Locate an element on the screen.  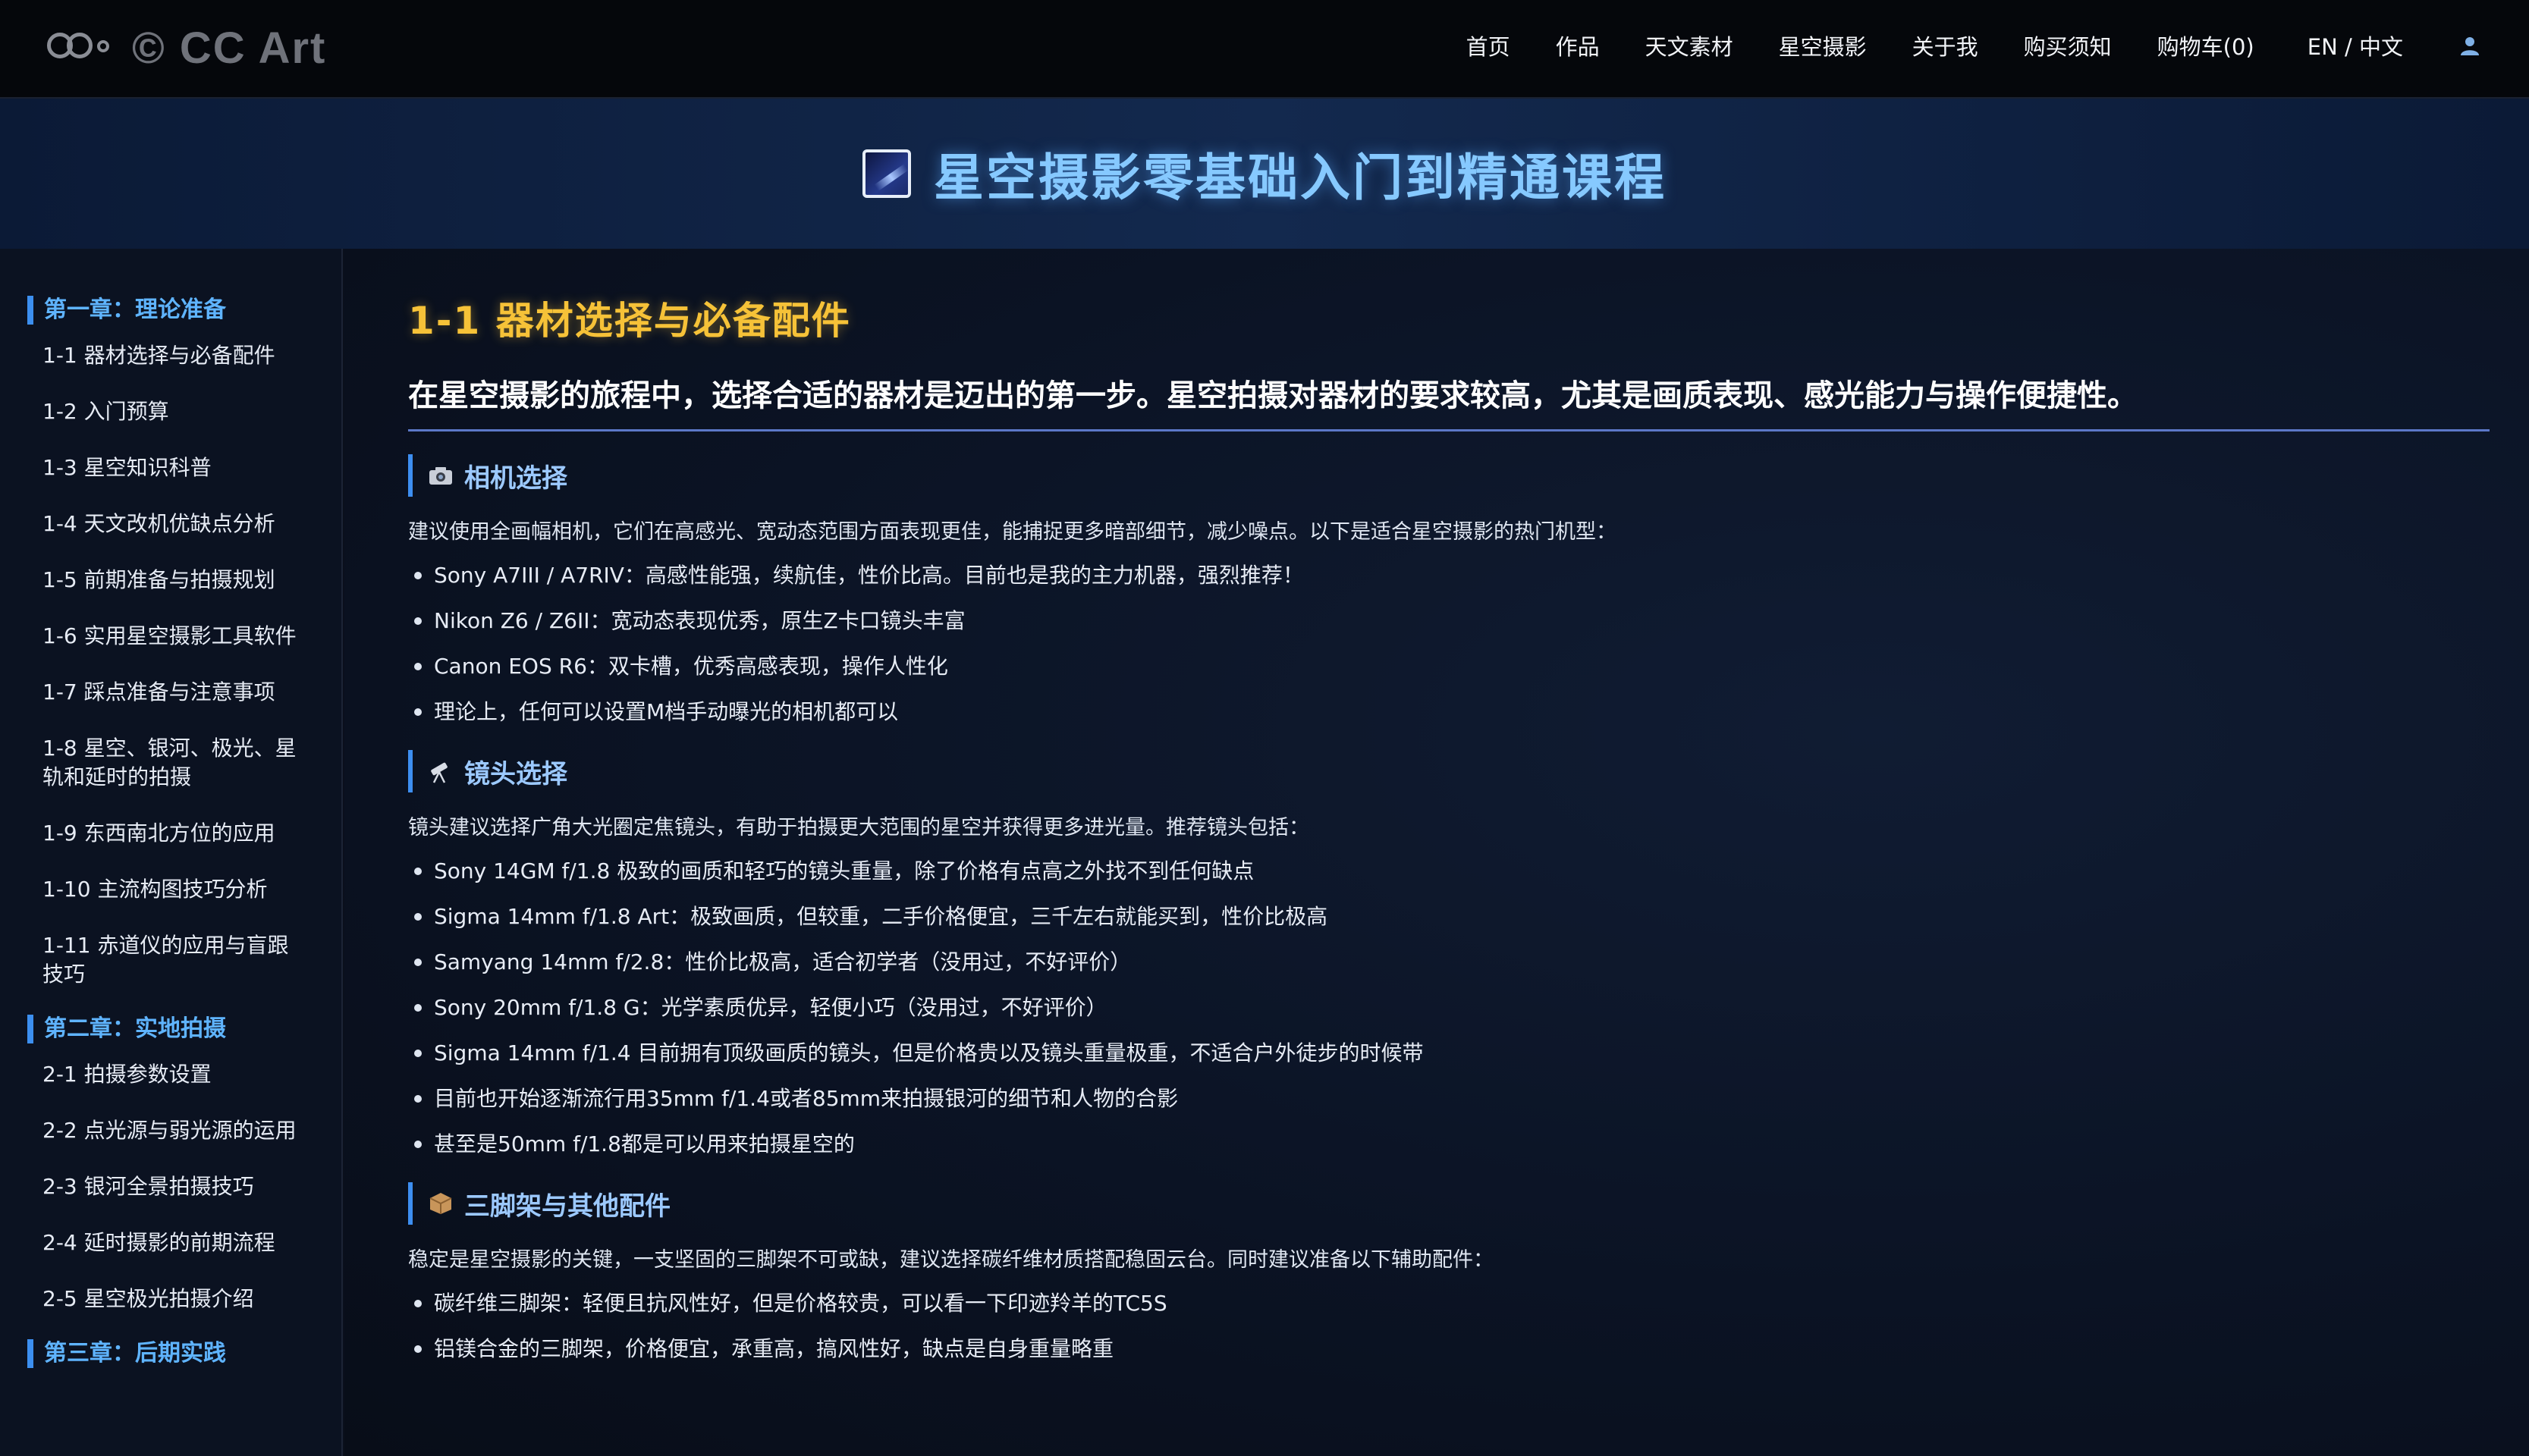
telescope-icon is located at coordinates (440, 771).